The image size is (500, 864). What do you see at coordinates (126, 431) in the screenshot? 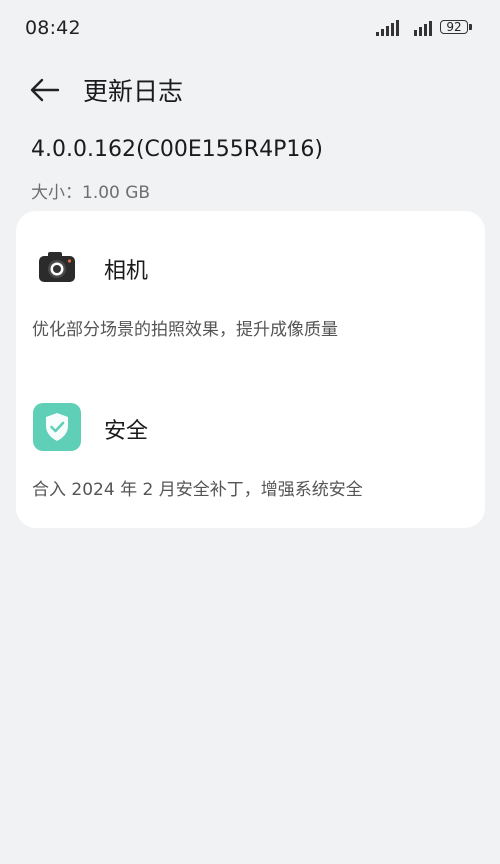
I see `changelog-item-title: 安全` at bounding box center [126, 431].